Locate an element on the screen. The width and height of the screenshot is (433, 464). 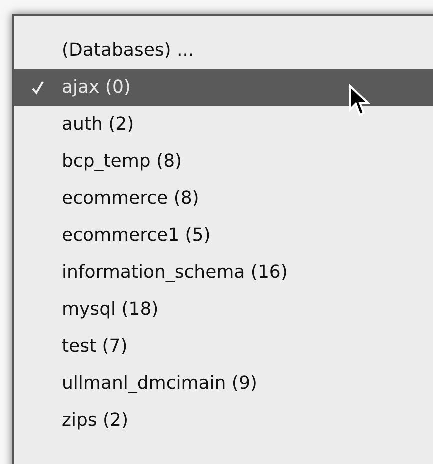
menu-item: auth (2) is located at coordinates (223, 124).